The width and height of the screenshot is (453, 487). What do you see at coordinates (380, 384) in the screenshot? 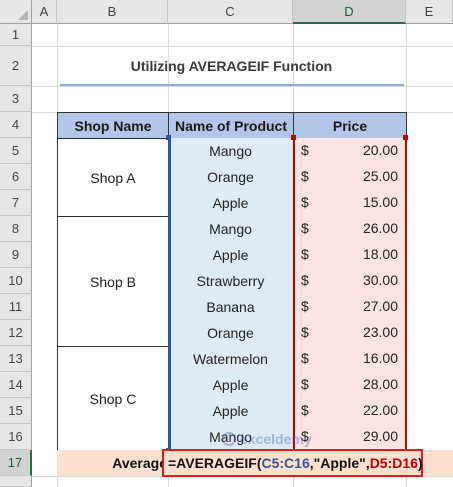
I see `price-value: 28.00` at bounding box center [380, 384].